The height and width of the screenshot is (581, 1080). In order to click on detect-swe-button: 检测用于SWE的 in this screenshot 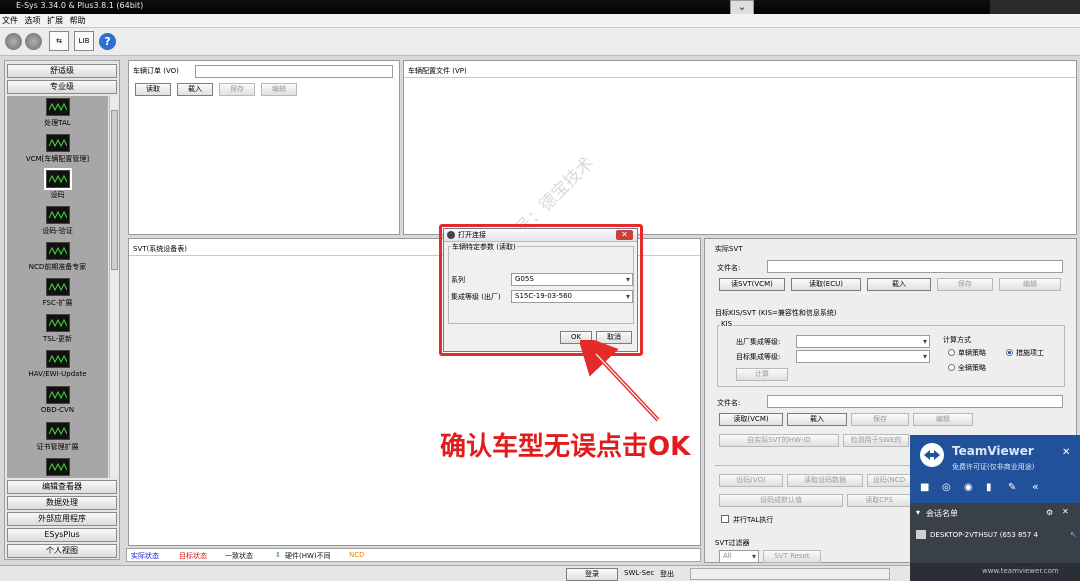, I will do `click(876, 440)`.